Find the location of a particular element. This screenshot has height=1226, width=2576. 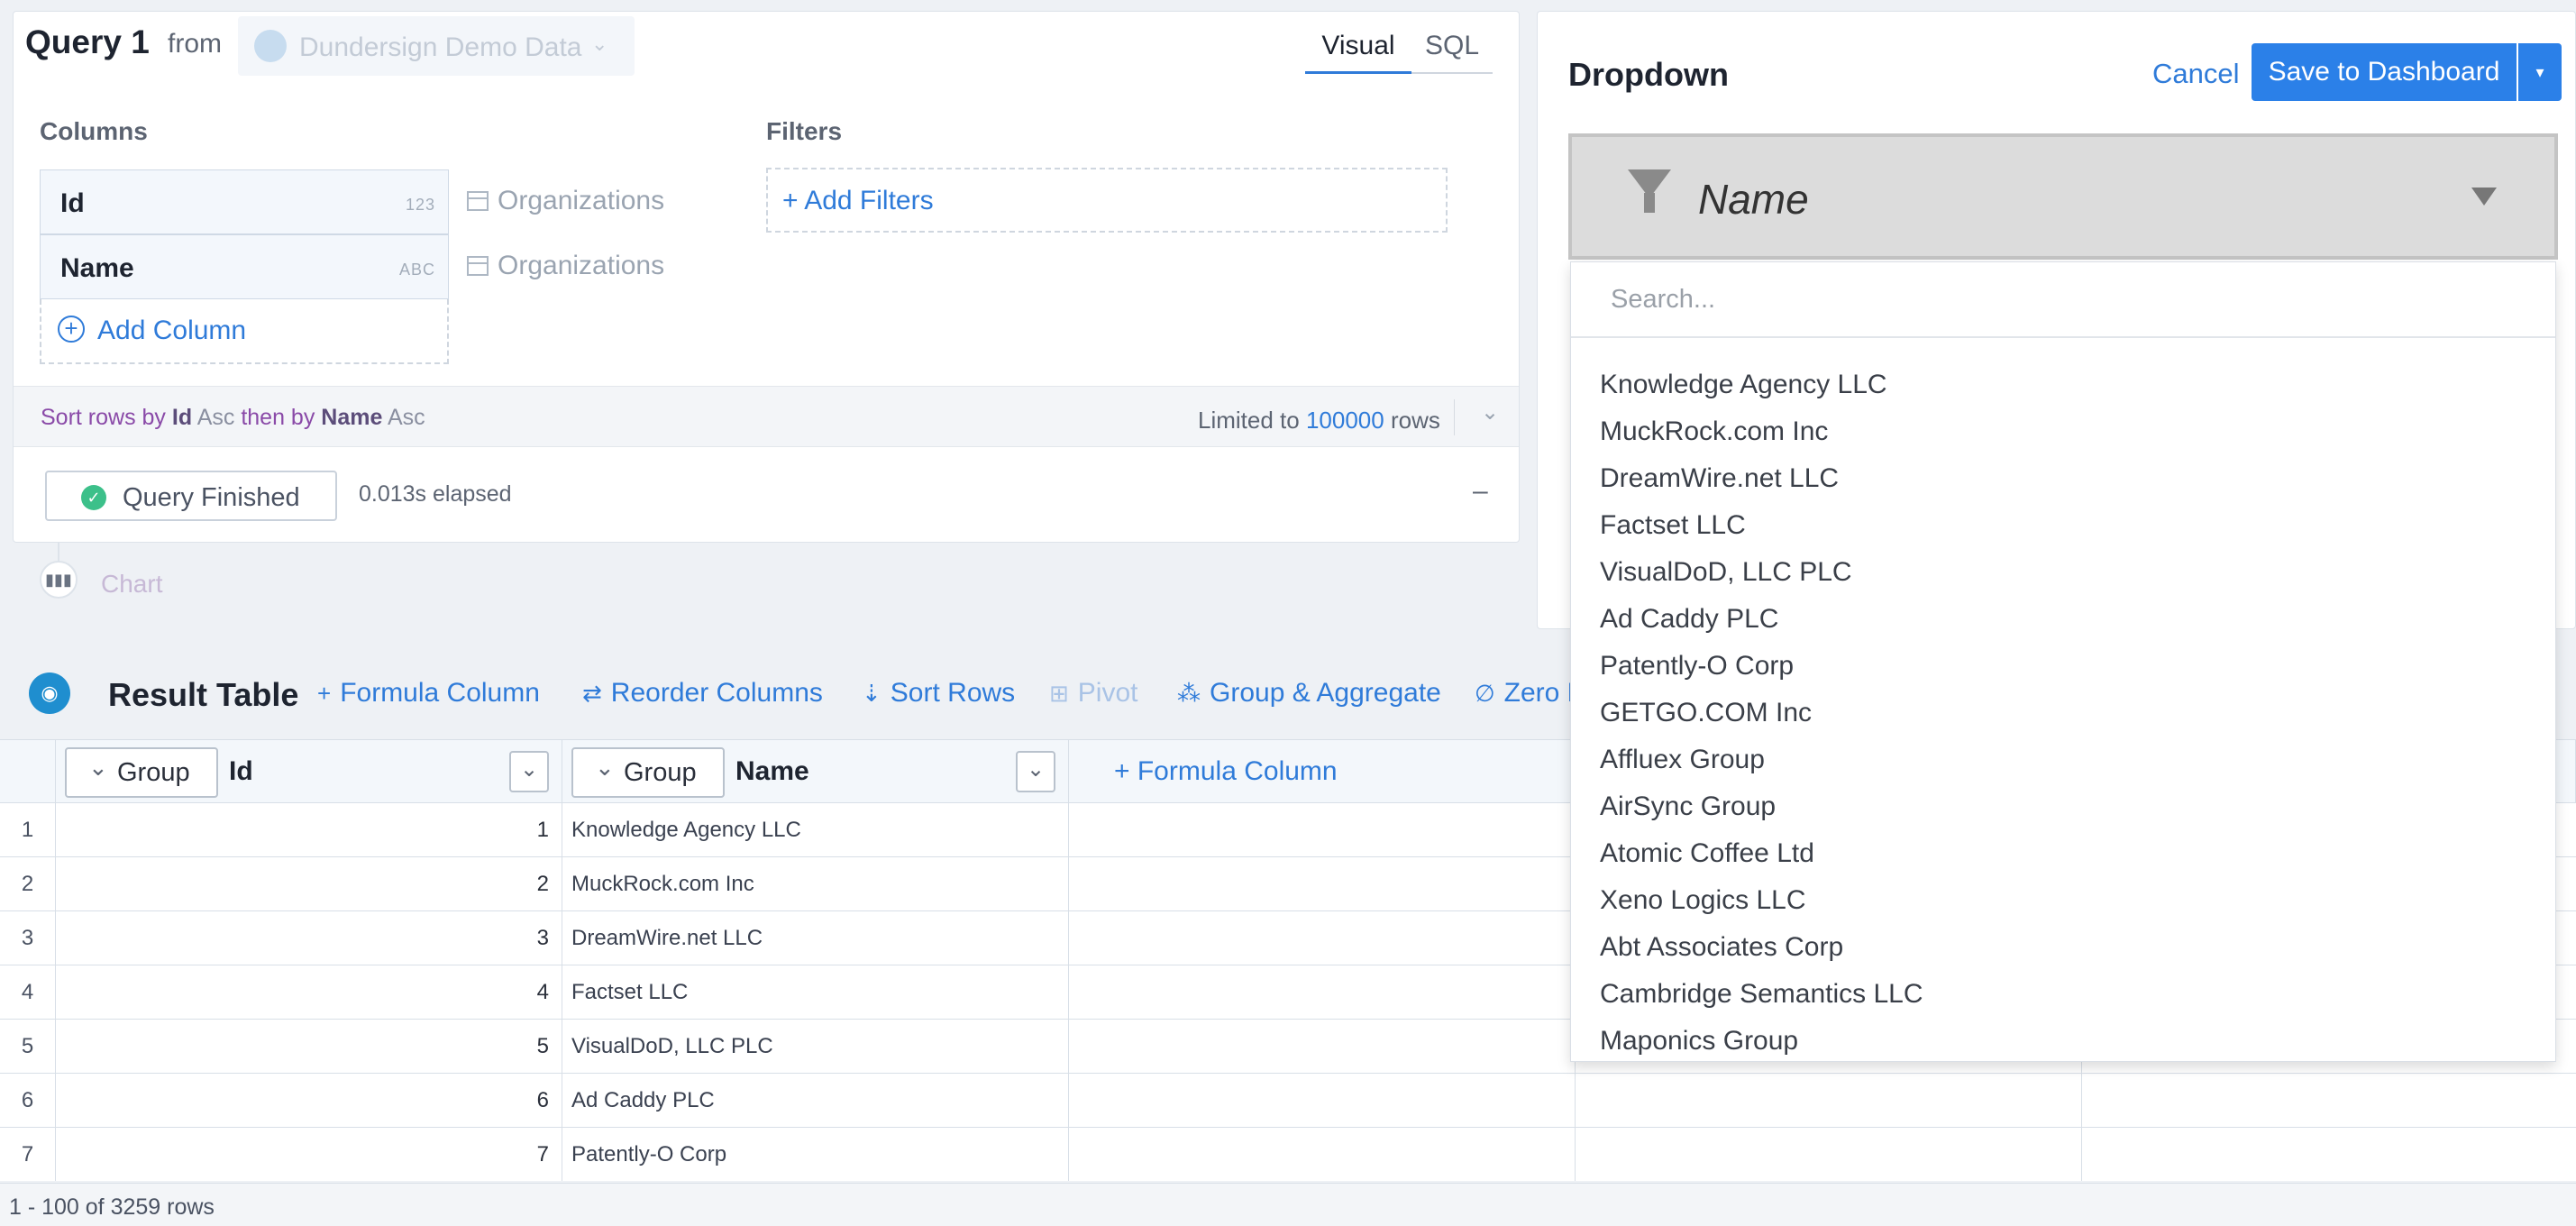

query-status-badge: ✓ Query Finished is located at coordinates (191, 496).